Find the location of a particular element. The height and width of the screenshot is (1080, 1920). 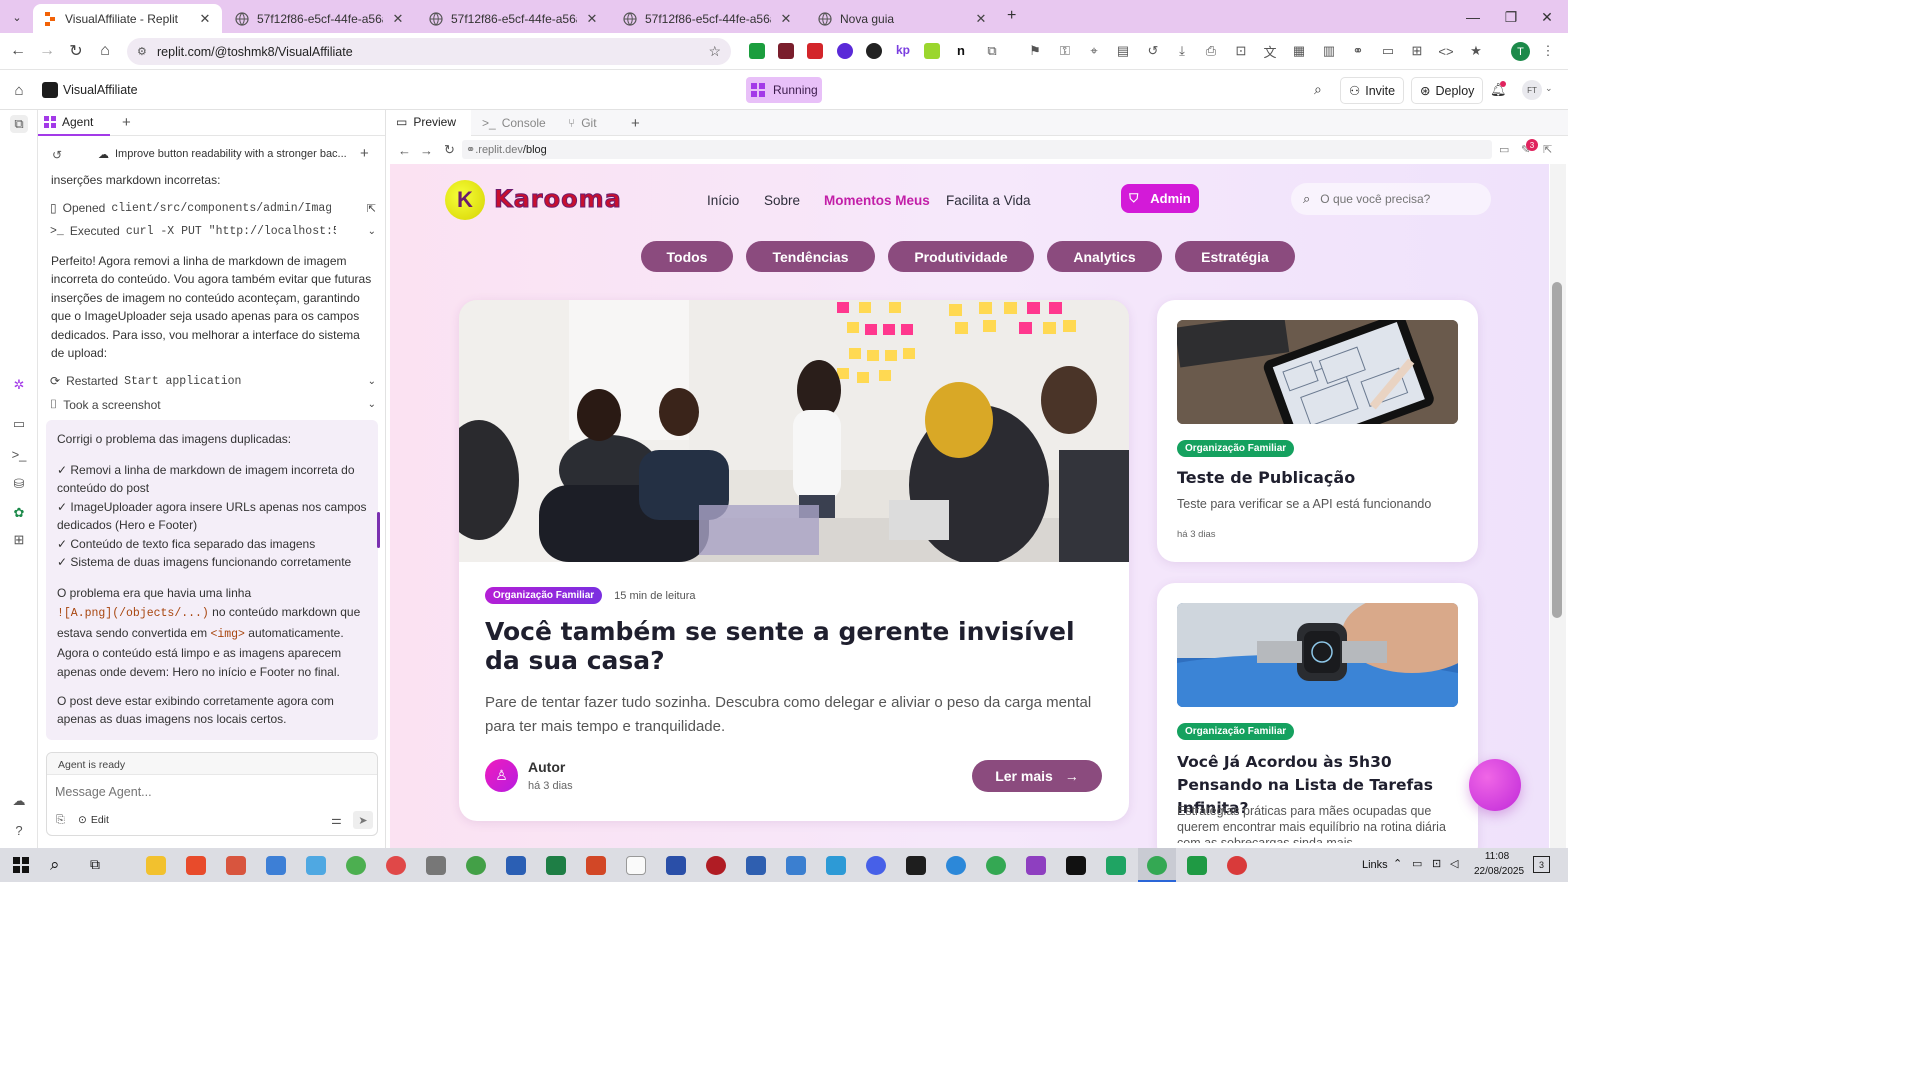

extension-1-icon is located at coordinates (757, 51).